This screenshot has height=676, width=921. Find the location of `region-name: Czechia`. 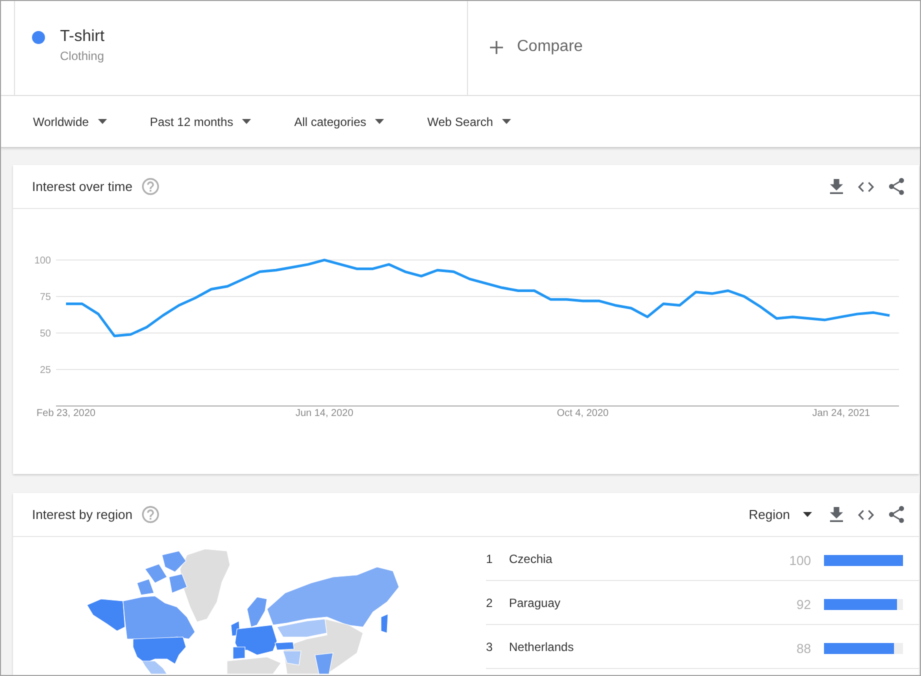

region-name: Czechia is located at coordinates (531, 559).